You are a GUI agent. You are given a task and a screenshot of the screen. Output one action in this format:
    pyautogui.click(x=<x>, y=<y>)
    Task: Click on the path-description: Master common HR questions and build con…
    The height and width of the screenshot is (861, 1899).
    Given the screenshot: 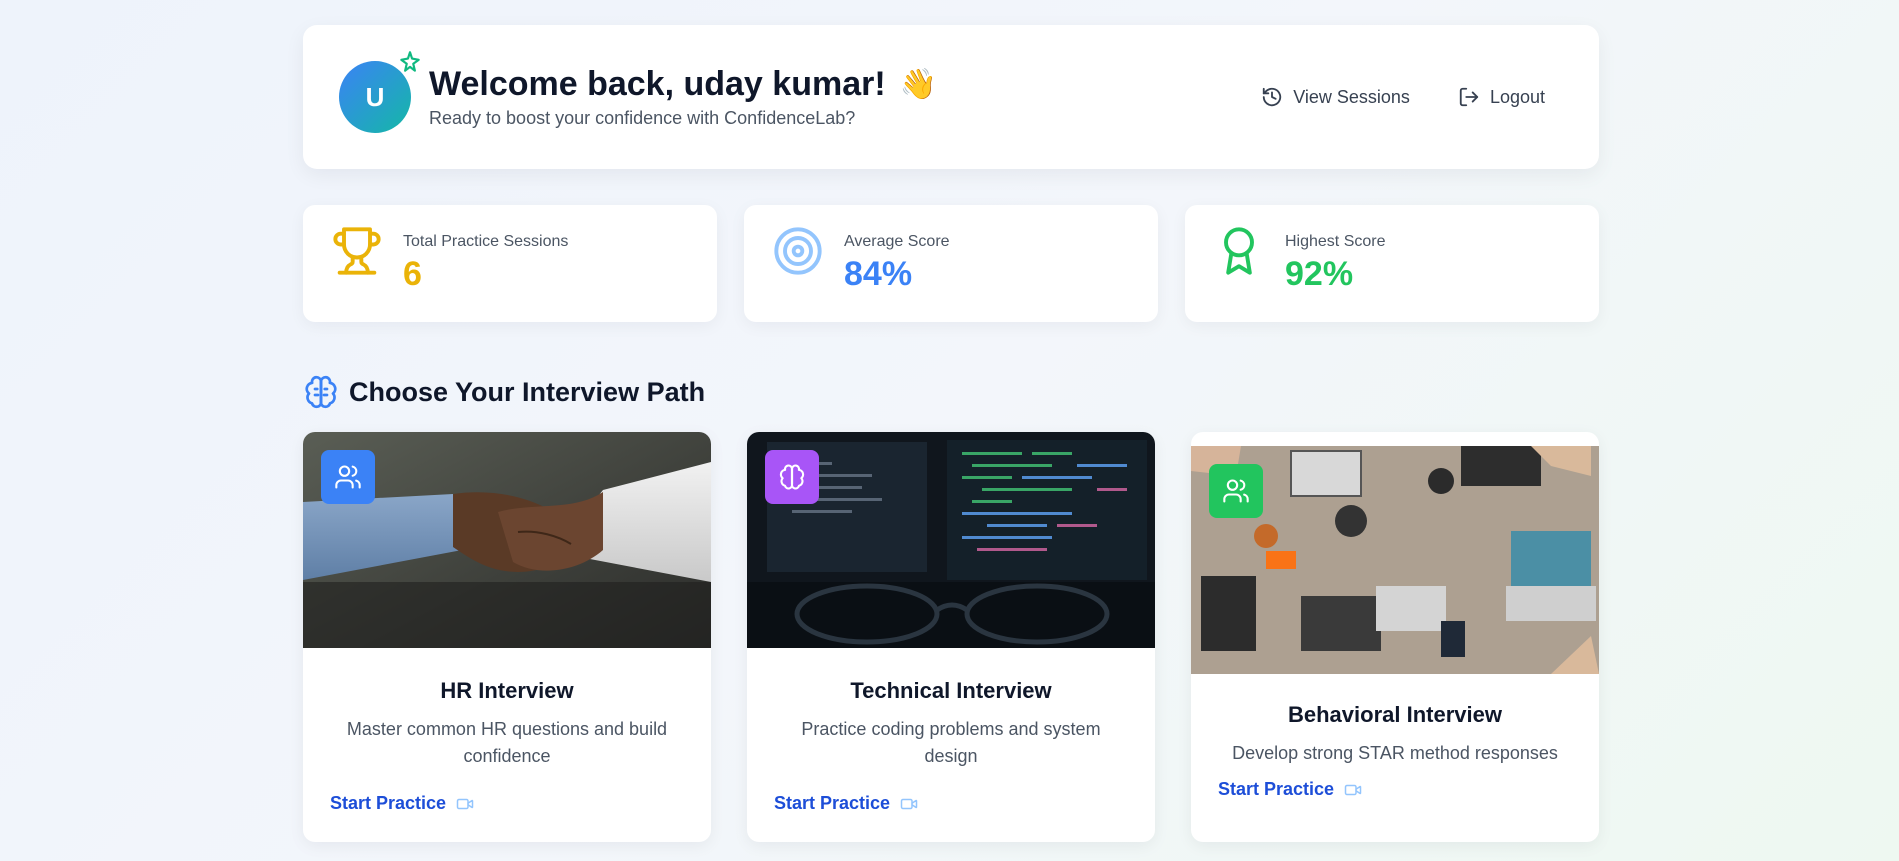 What is the action you would take?
    pyautogui.click(x=507, y=742)
    